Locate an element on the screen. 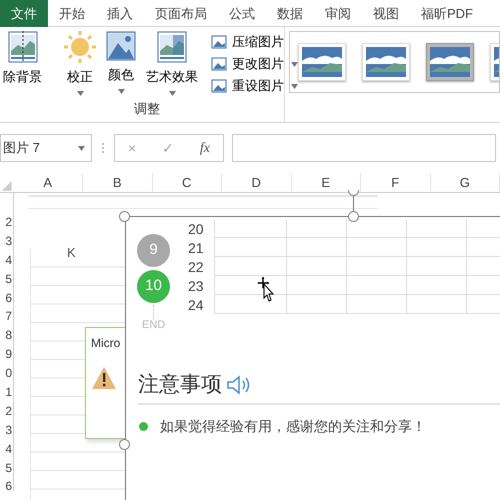  ribbon-tab: 文件 is located at coordinates (24, 13).